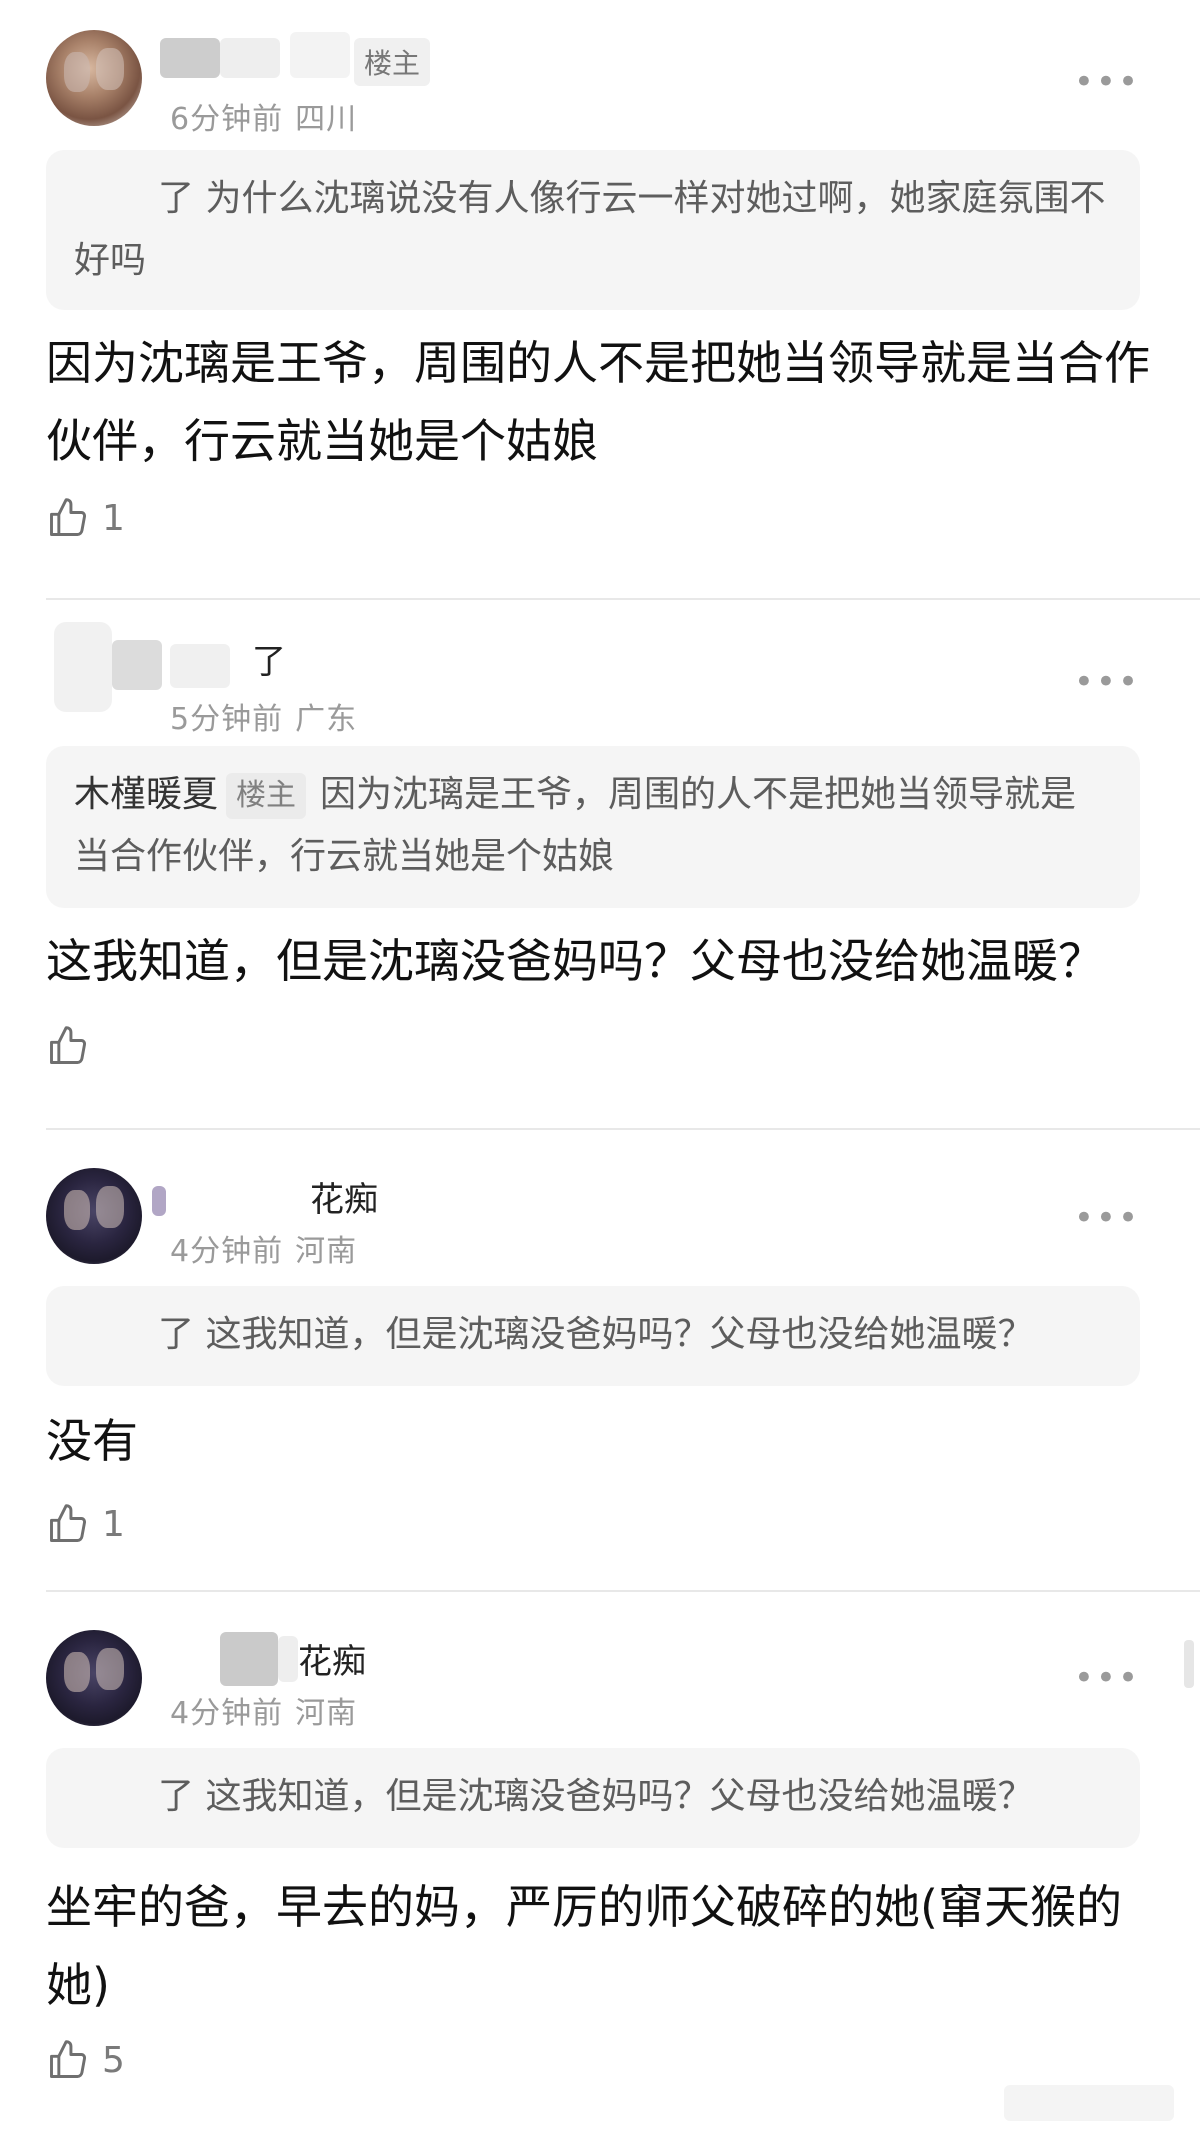 Image resolution: width=1200 pixels, height=2133 pixels. What do you see at coordinates (326, 719) in the screenshot?
I see `comment-location: 广东` at bounding box center [326, 719].